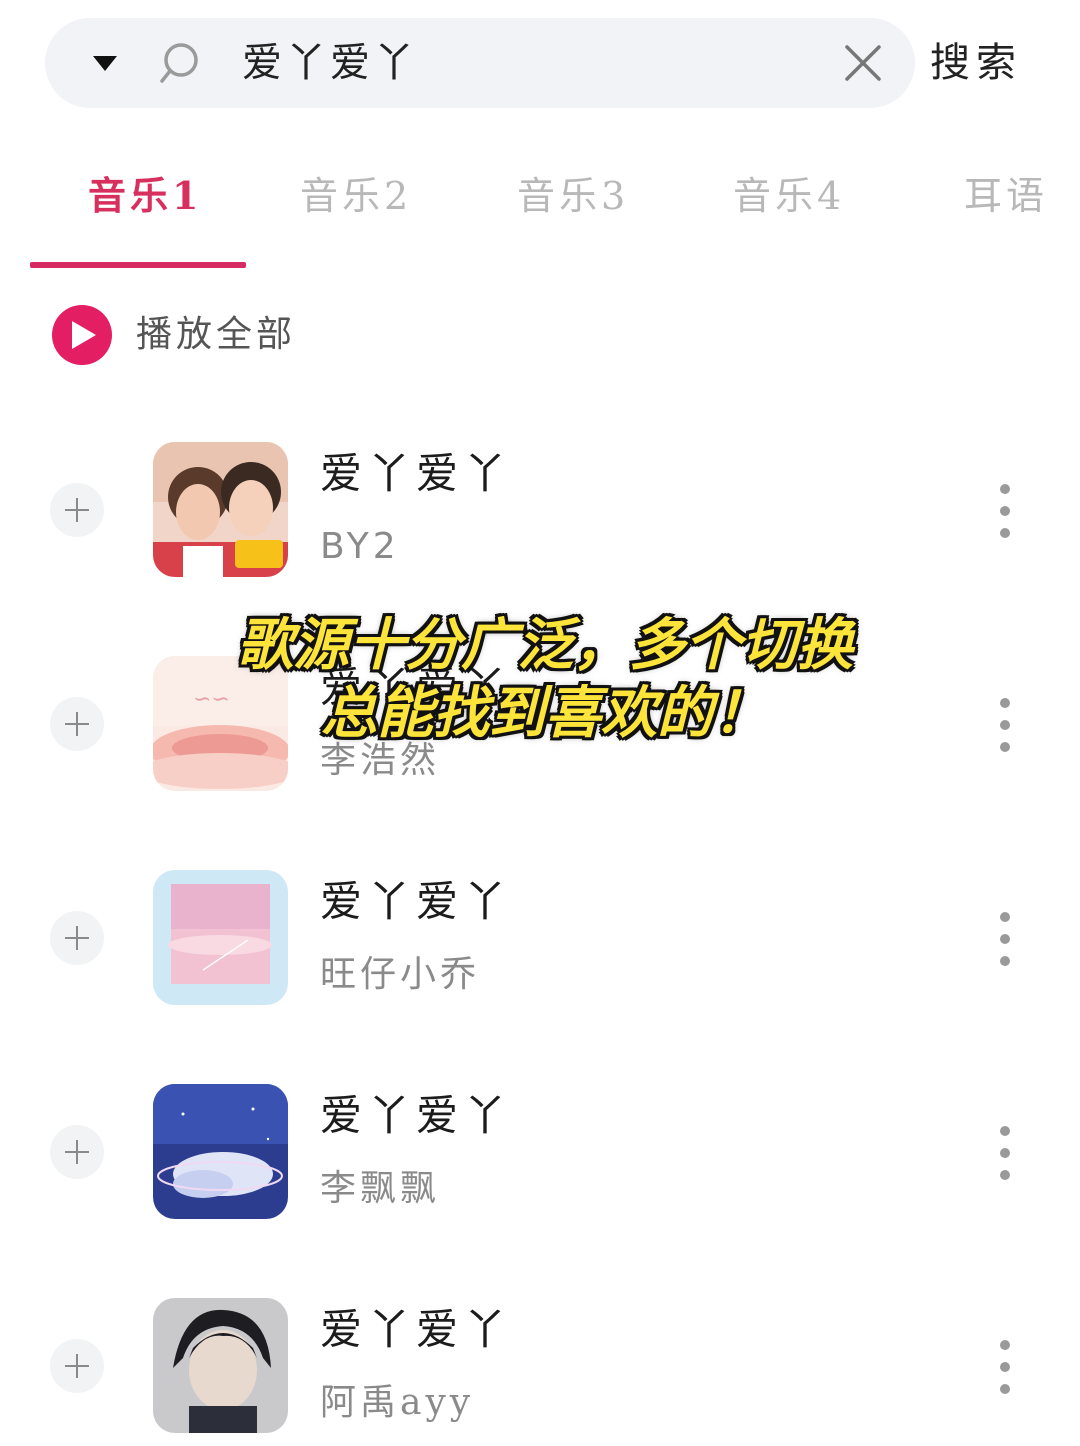 This screenshot has height=1446, width=1080. What do you see at coordinates (397, 1402) in the screenshot?
I see `song-artist: 阿禹ayy` at bounding box center [397, 1402].